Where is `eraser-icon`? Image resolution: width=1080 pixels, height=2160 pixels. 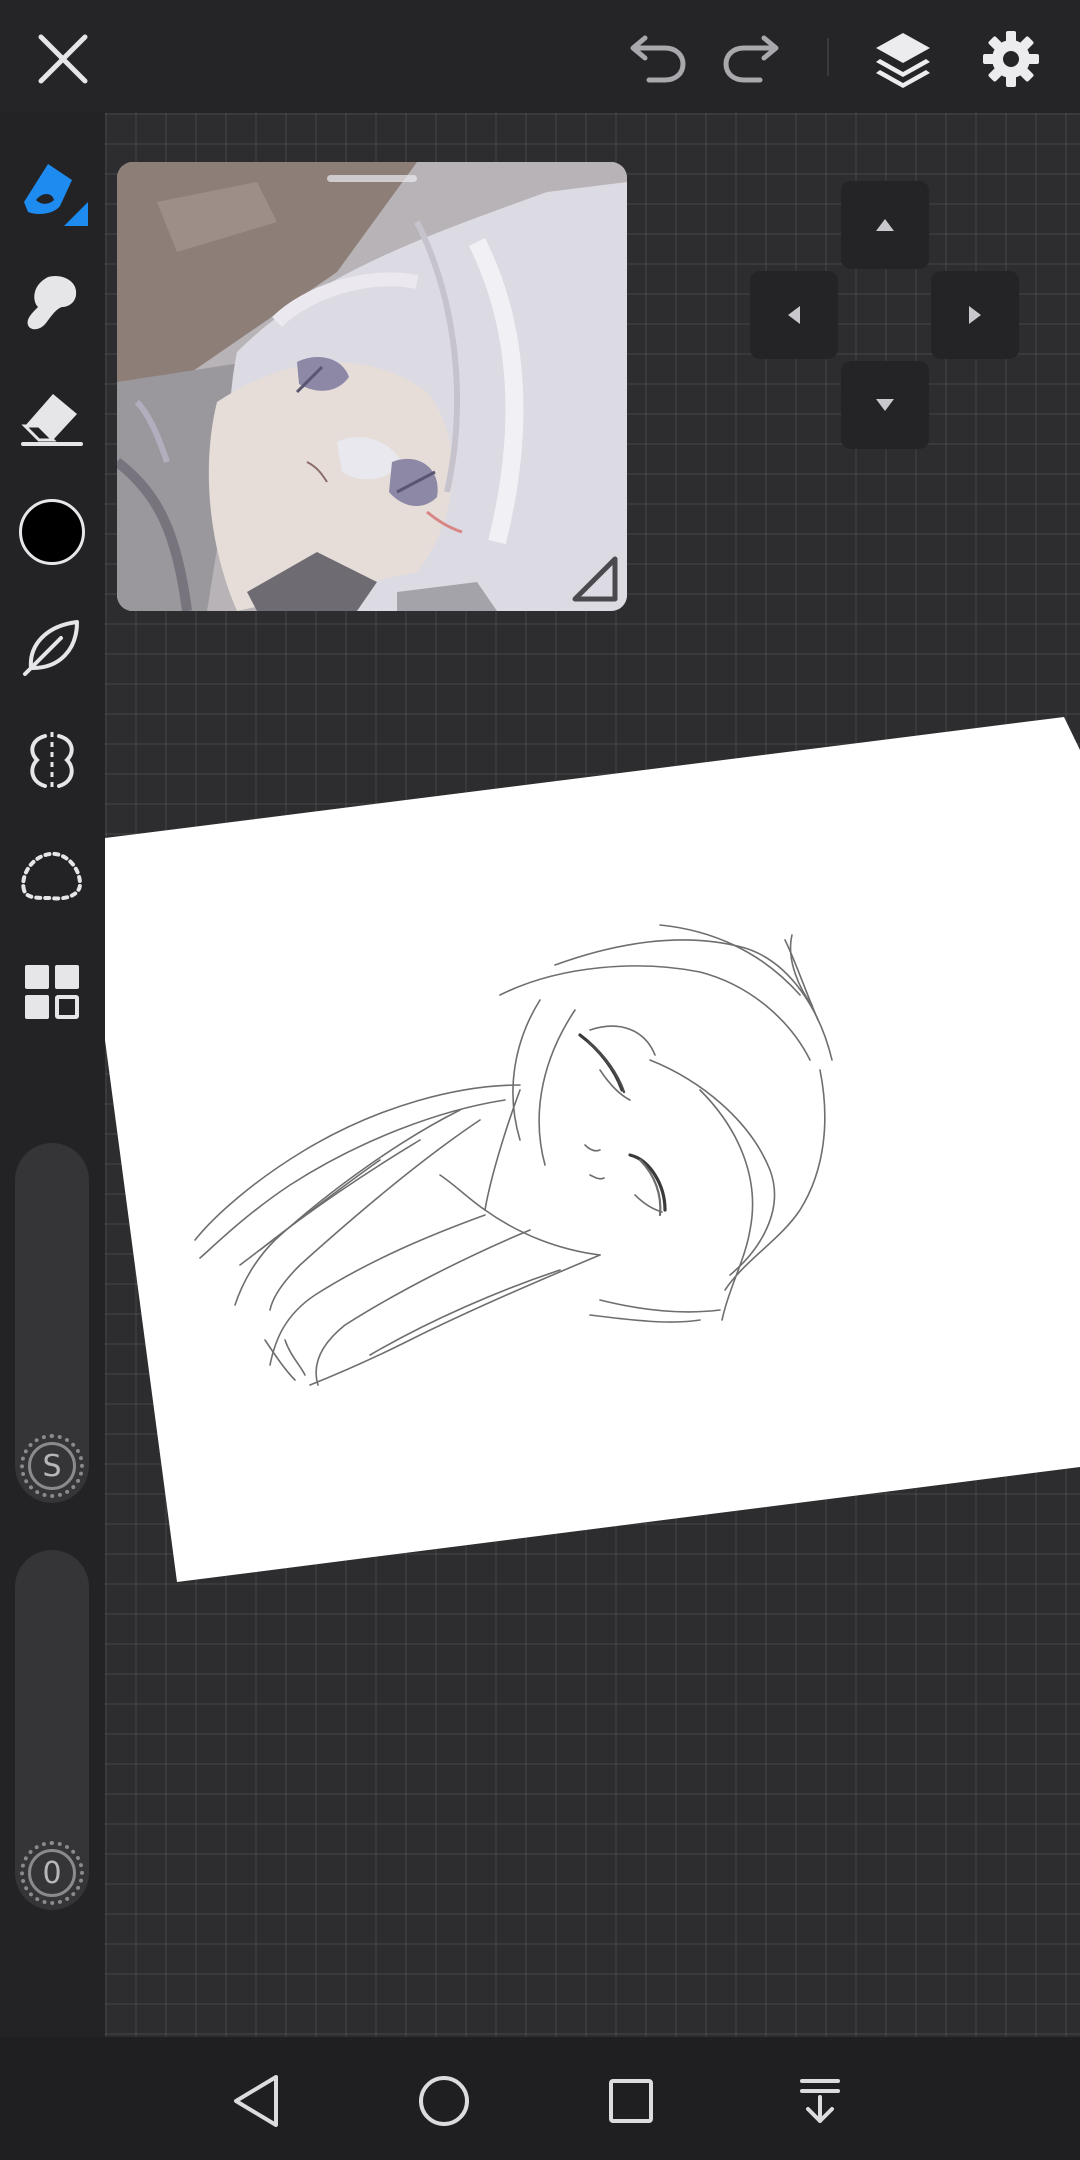
eraser-icon is located at coordinates (52, 420).